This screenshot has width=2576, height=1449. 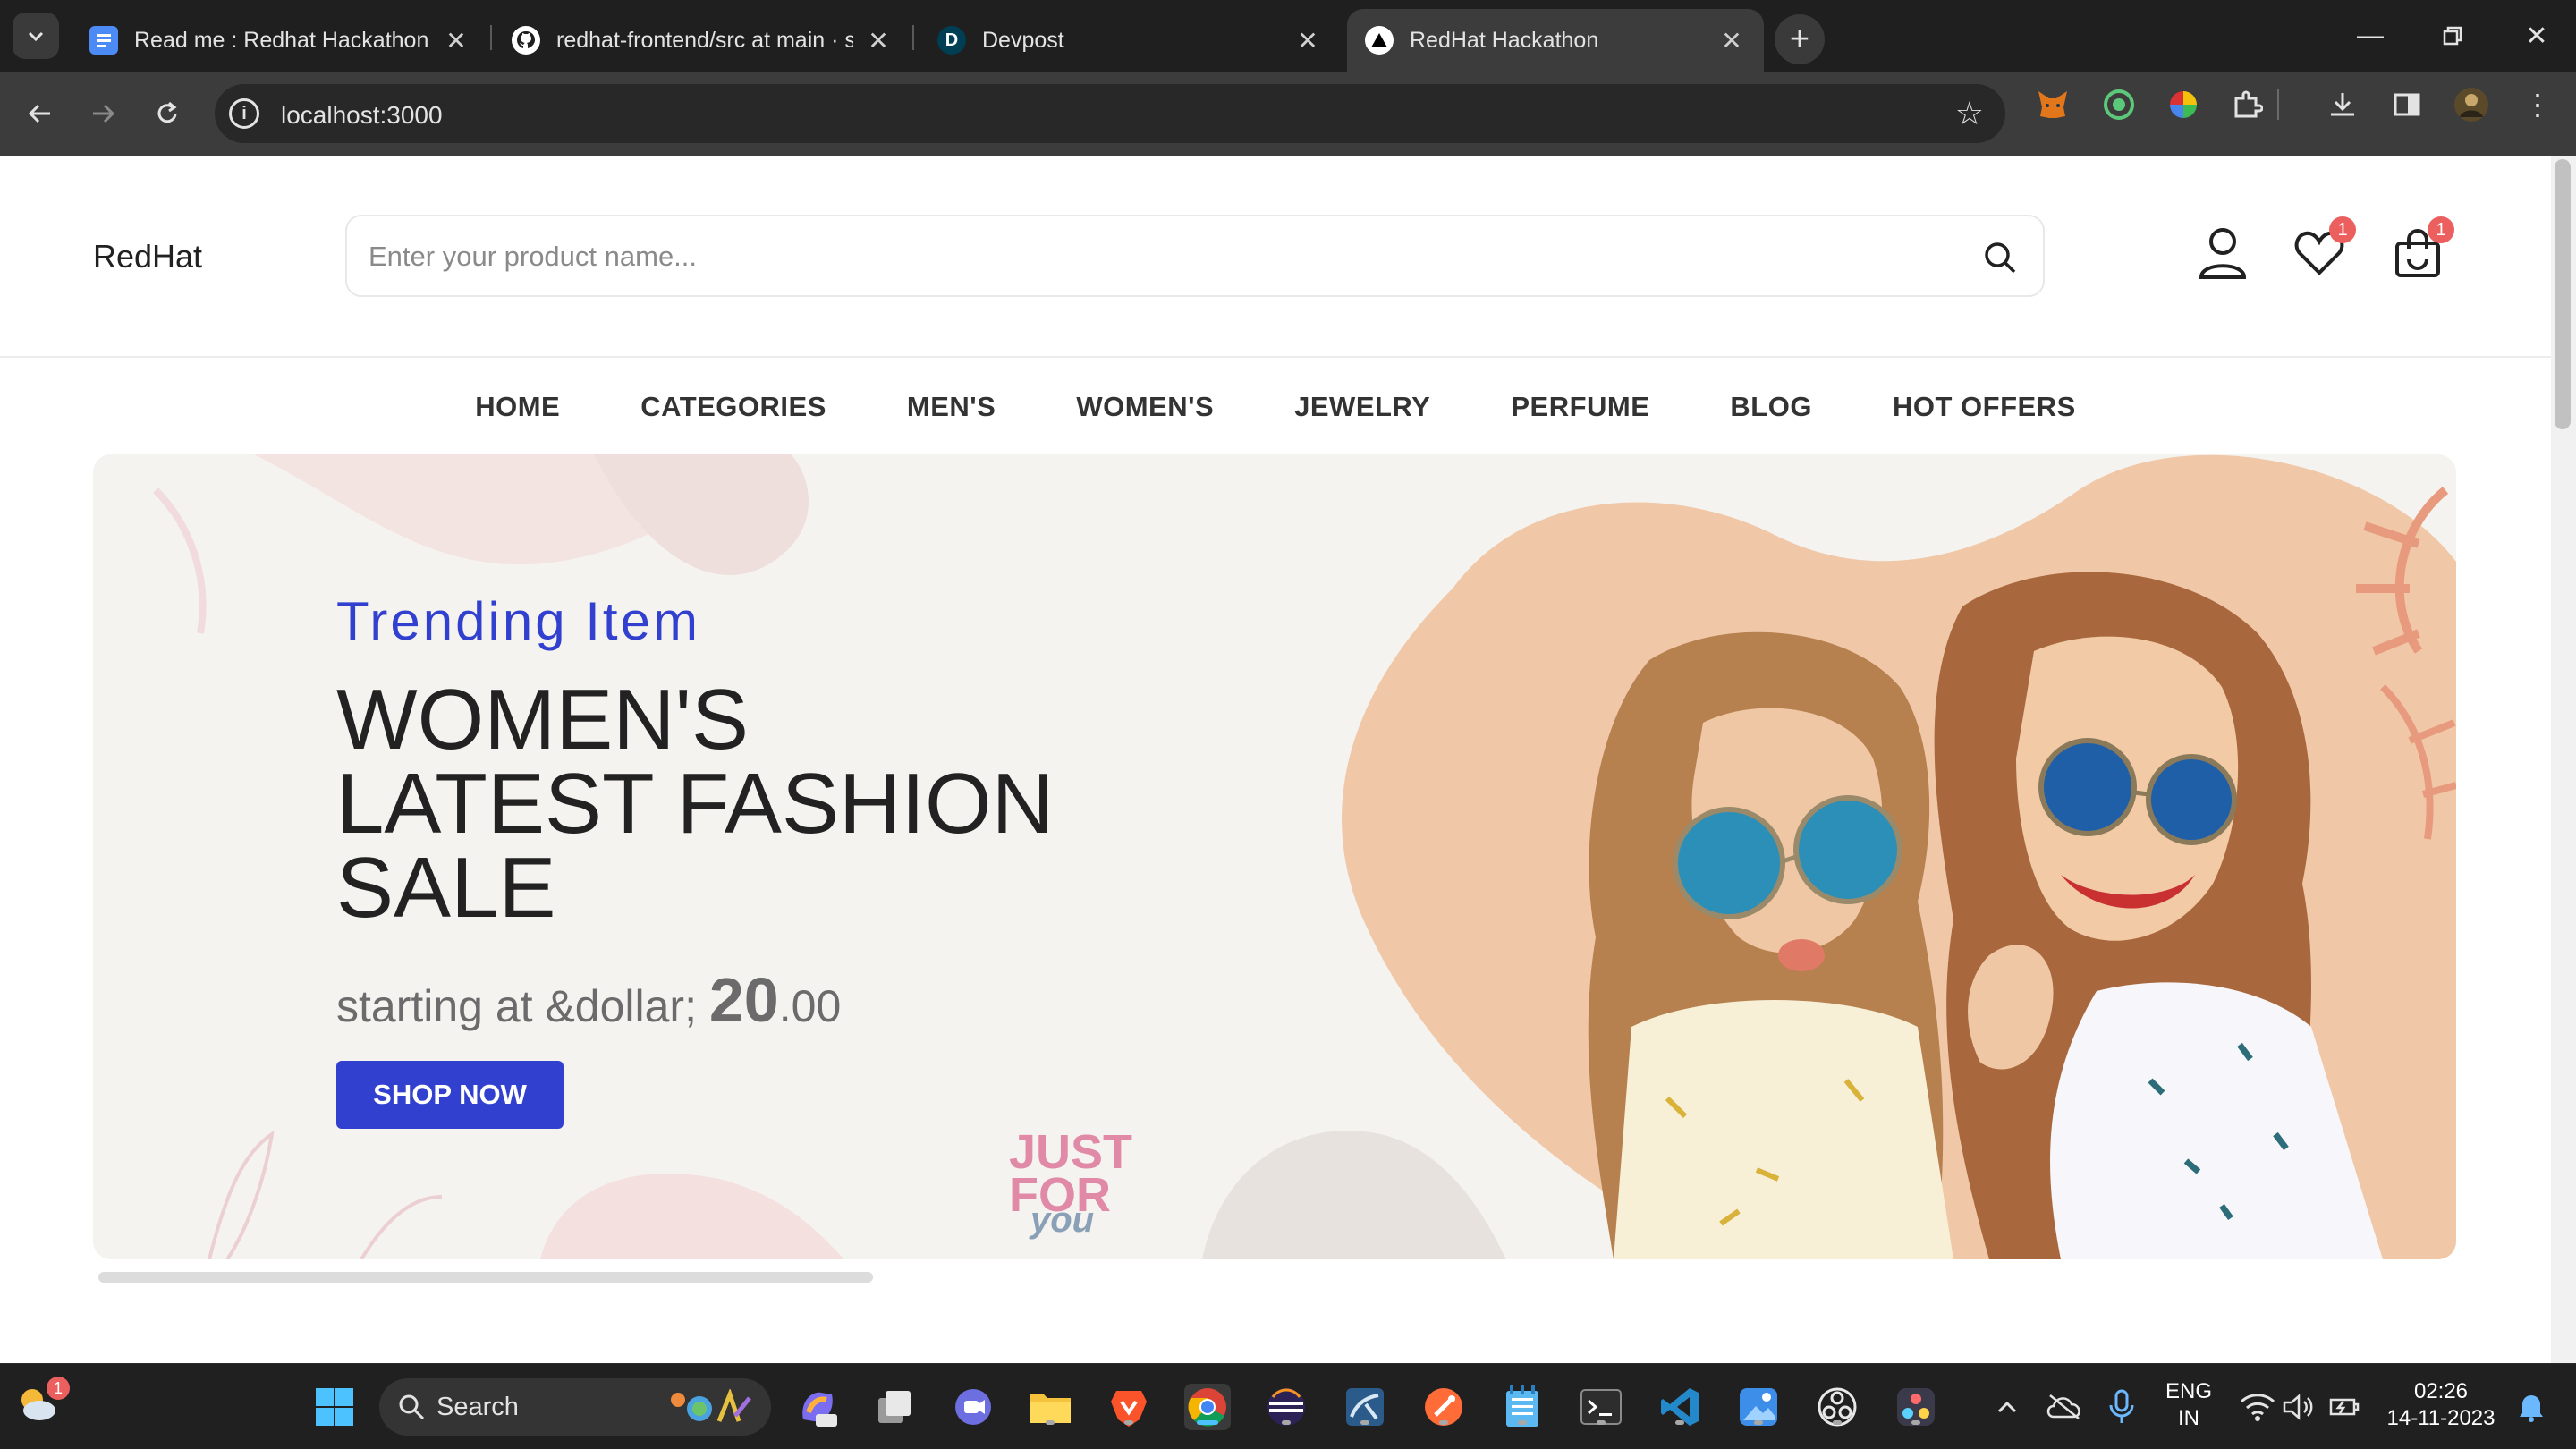 I want to click on download-icon, so click(x=2342, y=104).